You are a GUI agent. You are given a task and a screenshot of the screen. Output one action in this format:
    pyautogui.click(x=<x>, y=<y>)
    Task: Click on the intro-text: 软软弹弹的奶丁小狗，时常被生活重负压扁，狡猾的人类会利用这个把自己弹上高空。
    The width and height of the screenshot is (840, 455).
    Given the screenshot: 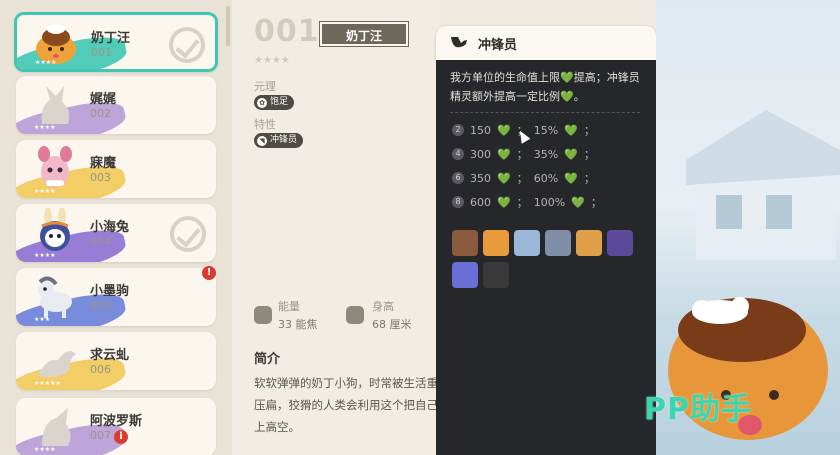 What is the action you would take?
    pyautogui.click(x=352, y=405)
    